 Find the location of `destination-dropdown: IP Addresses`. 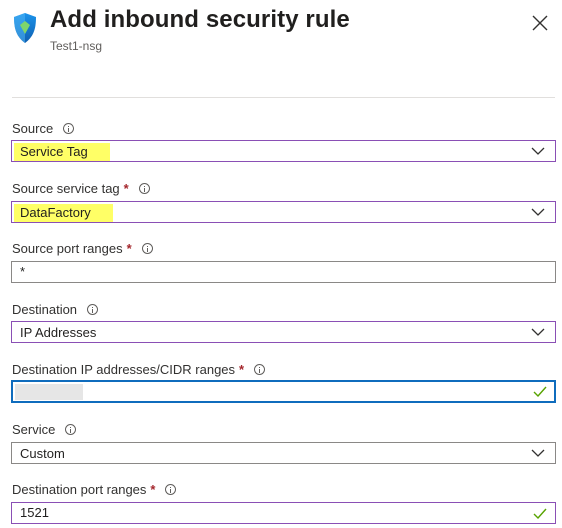

destination-dropdown: IP Addresses is located at coordinates (283, 332).